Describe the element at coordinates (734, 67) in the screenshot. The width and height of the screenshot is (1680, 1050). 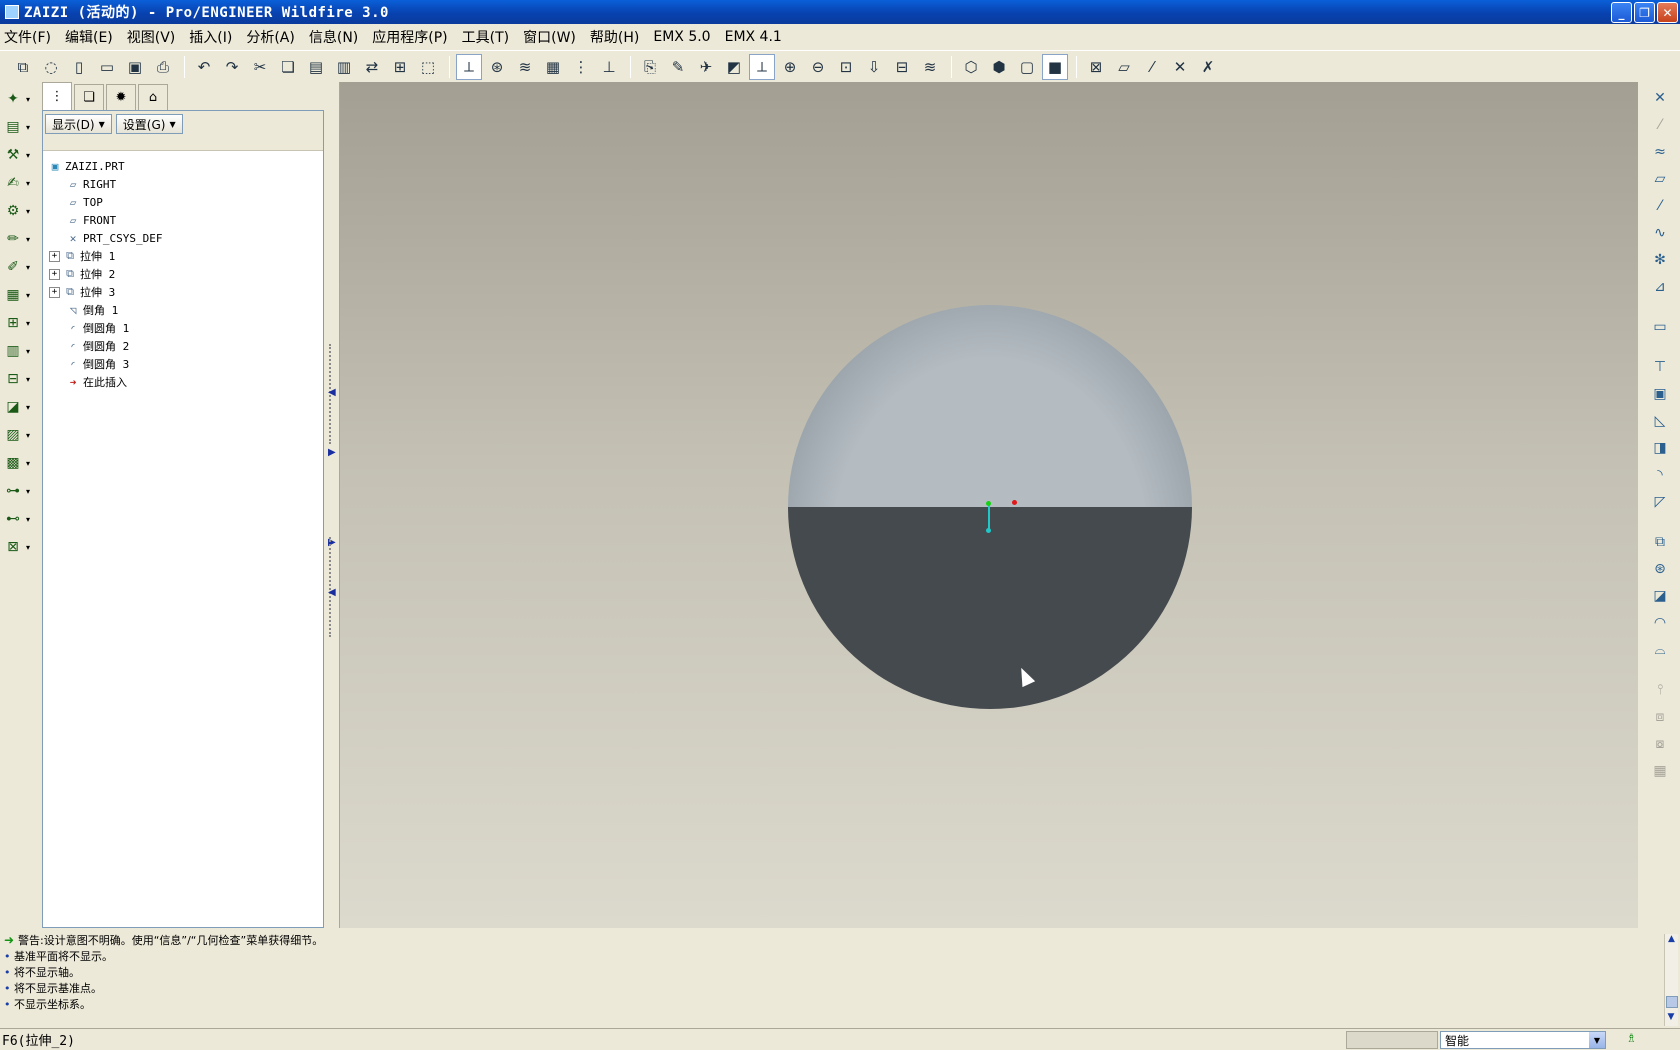
I see `refit-icon: ◩` at that location.